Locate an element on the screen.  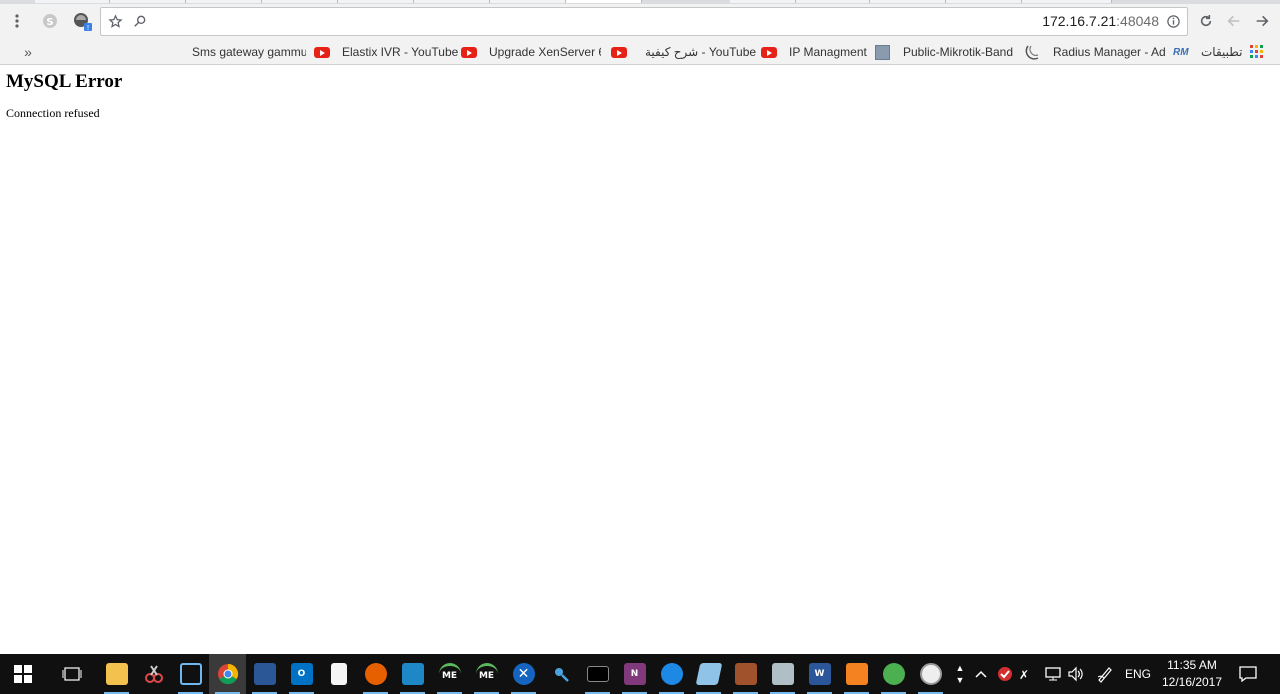
antivirus-tray-icon is located at coordinates (1005, 674).